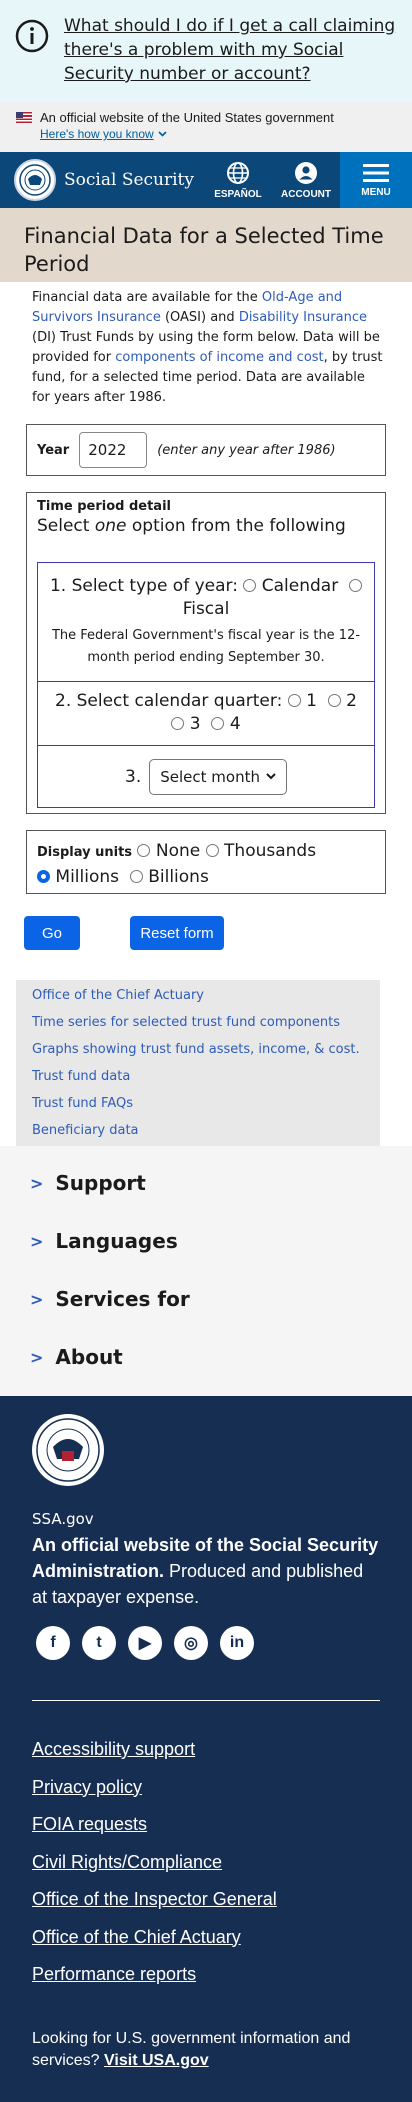 This screenshot has height=2102, width=412. I want to click on calendar-radio, so click(250, 585).